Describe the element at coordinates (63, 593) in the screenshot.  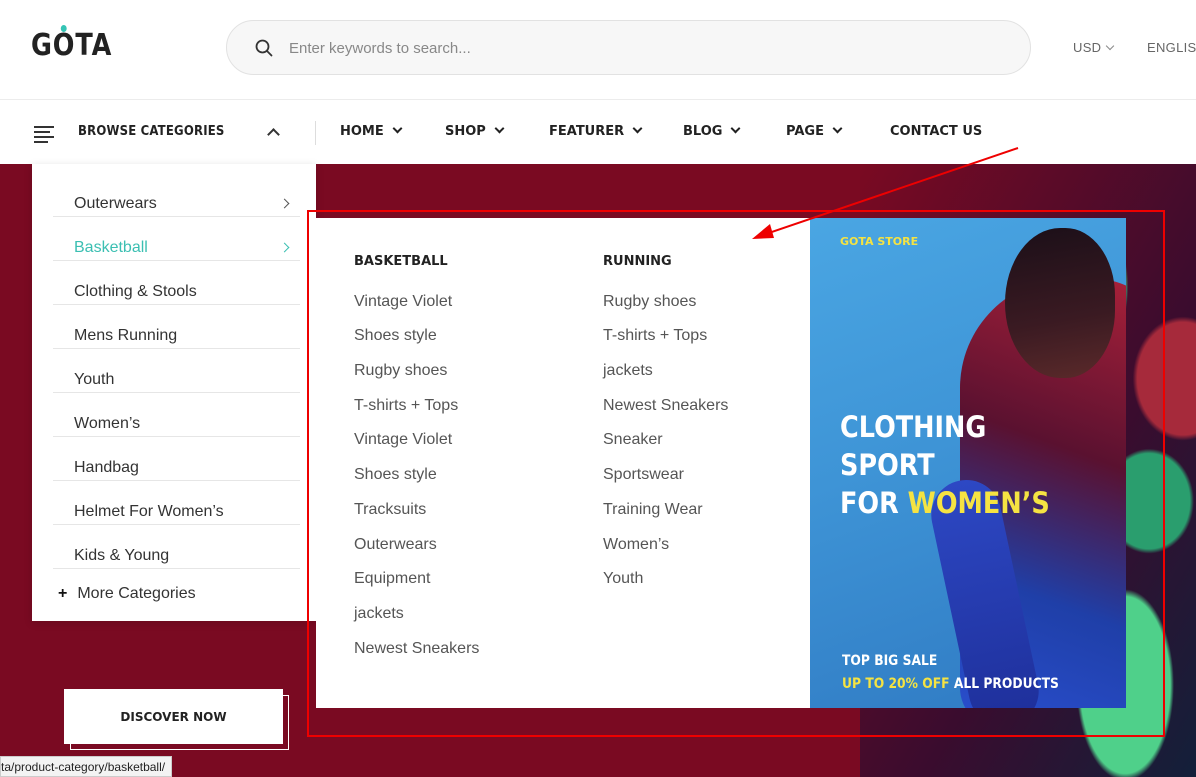
I see `plus-icon: +` at that location.